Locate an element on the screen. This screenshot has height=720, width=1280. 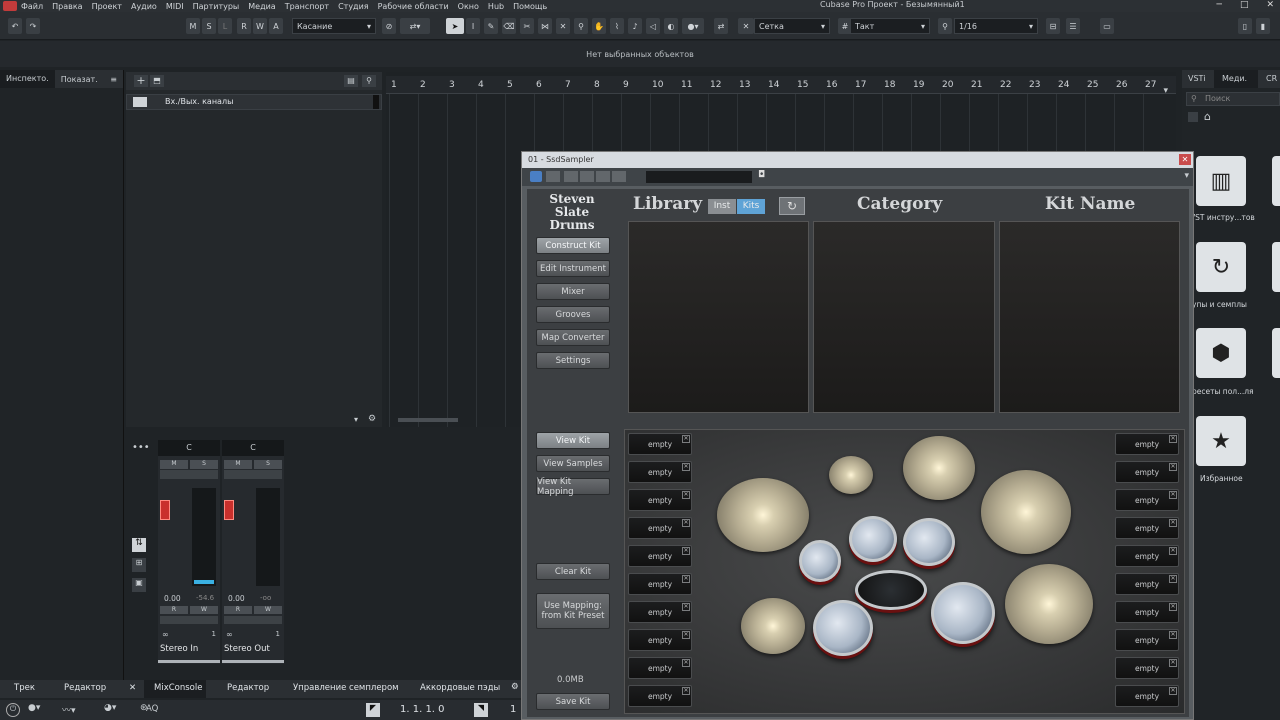
menu-icon: ≡ is located at coordinates (113, 79).